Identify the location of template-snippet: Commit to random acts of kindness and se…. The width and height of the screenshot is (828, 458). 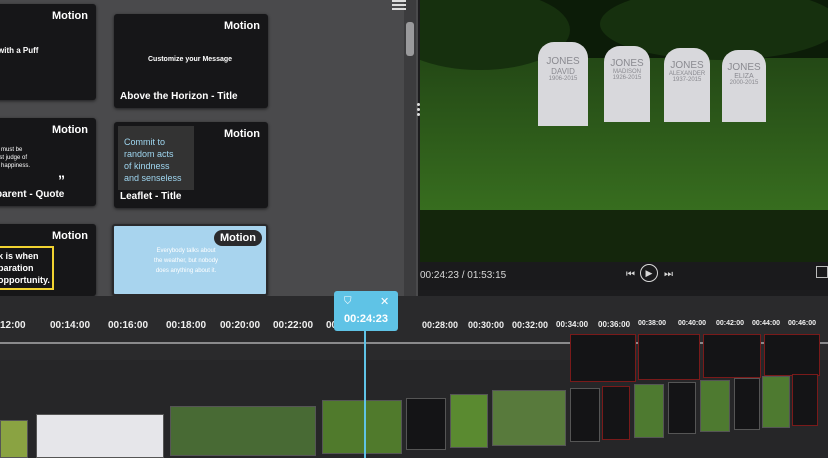
(153, 160).